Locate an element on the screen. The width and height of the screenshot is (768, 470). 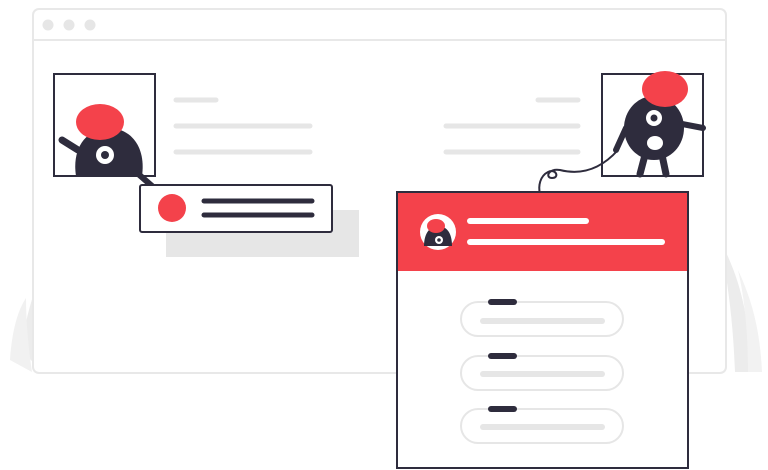
left-chat-bubble is located at coordinates (249, 220).